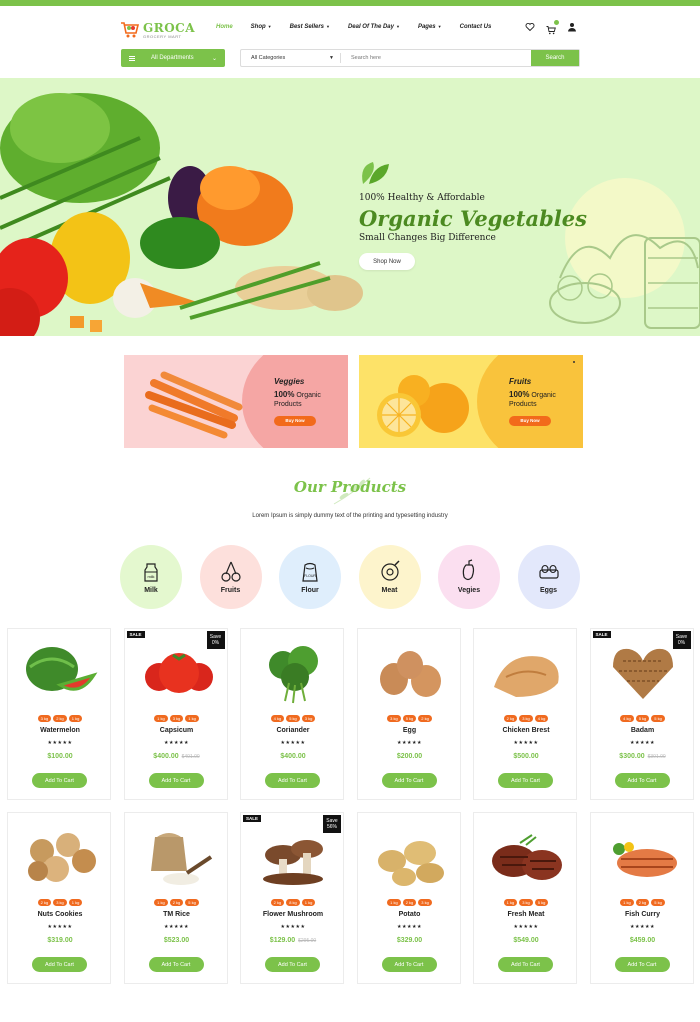 The height and width of the screenshot is (1022, 700). What do you see at coordinates (310, 27) in the screenshot?
I see `nav-item-best-sellers: Best Sellers ▼` at bounding box center [310, 27].